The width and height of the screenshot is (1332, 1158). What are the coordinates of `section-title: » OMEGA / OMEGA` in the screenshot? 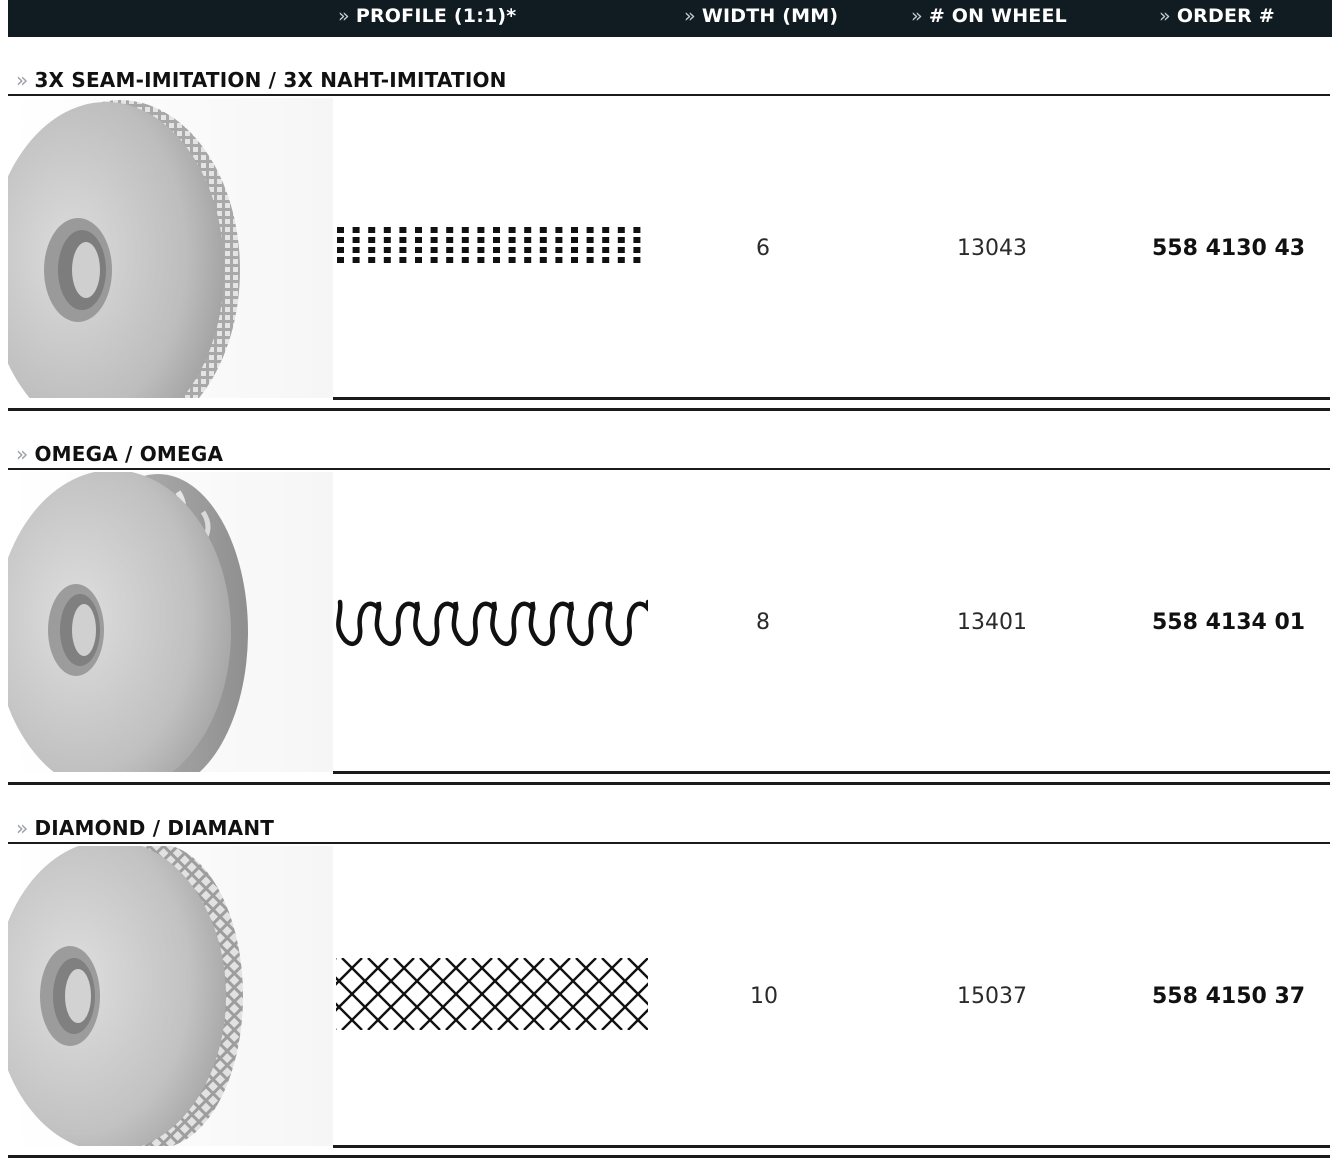 It's located at (120, 454).